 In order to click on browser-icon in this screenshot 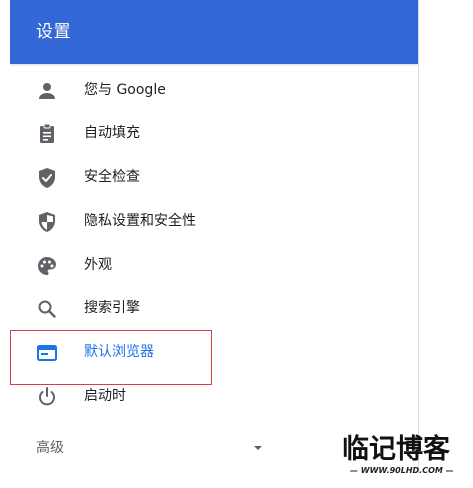, I will do `click(47, 353)`.